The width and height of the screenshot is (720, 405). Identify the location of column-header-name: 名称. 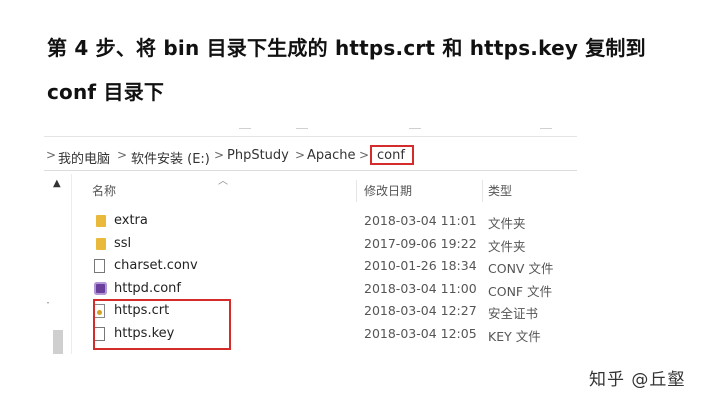
(104, 190).